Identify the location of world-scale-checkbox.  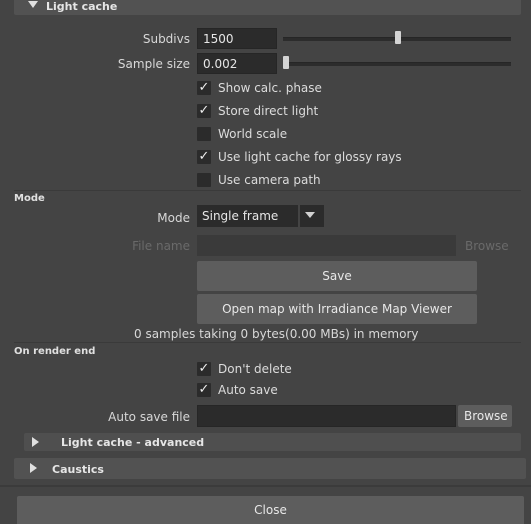
(204, 134).